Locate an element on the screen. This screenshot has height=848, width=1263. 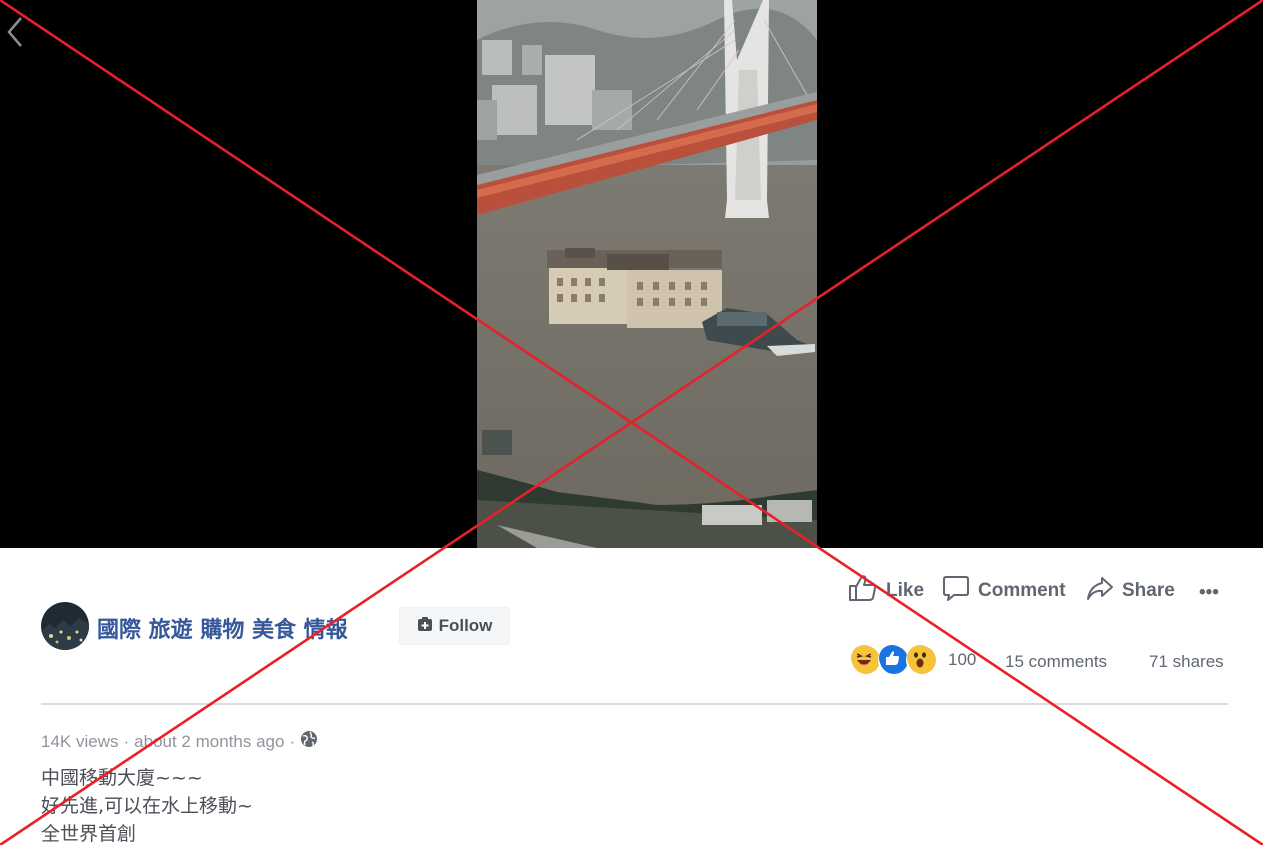
view-count: 14K views is located at coordinates (80, 741).